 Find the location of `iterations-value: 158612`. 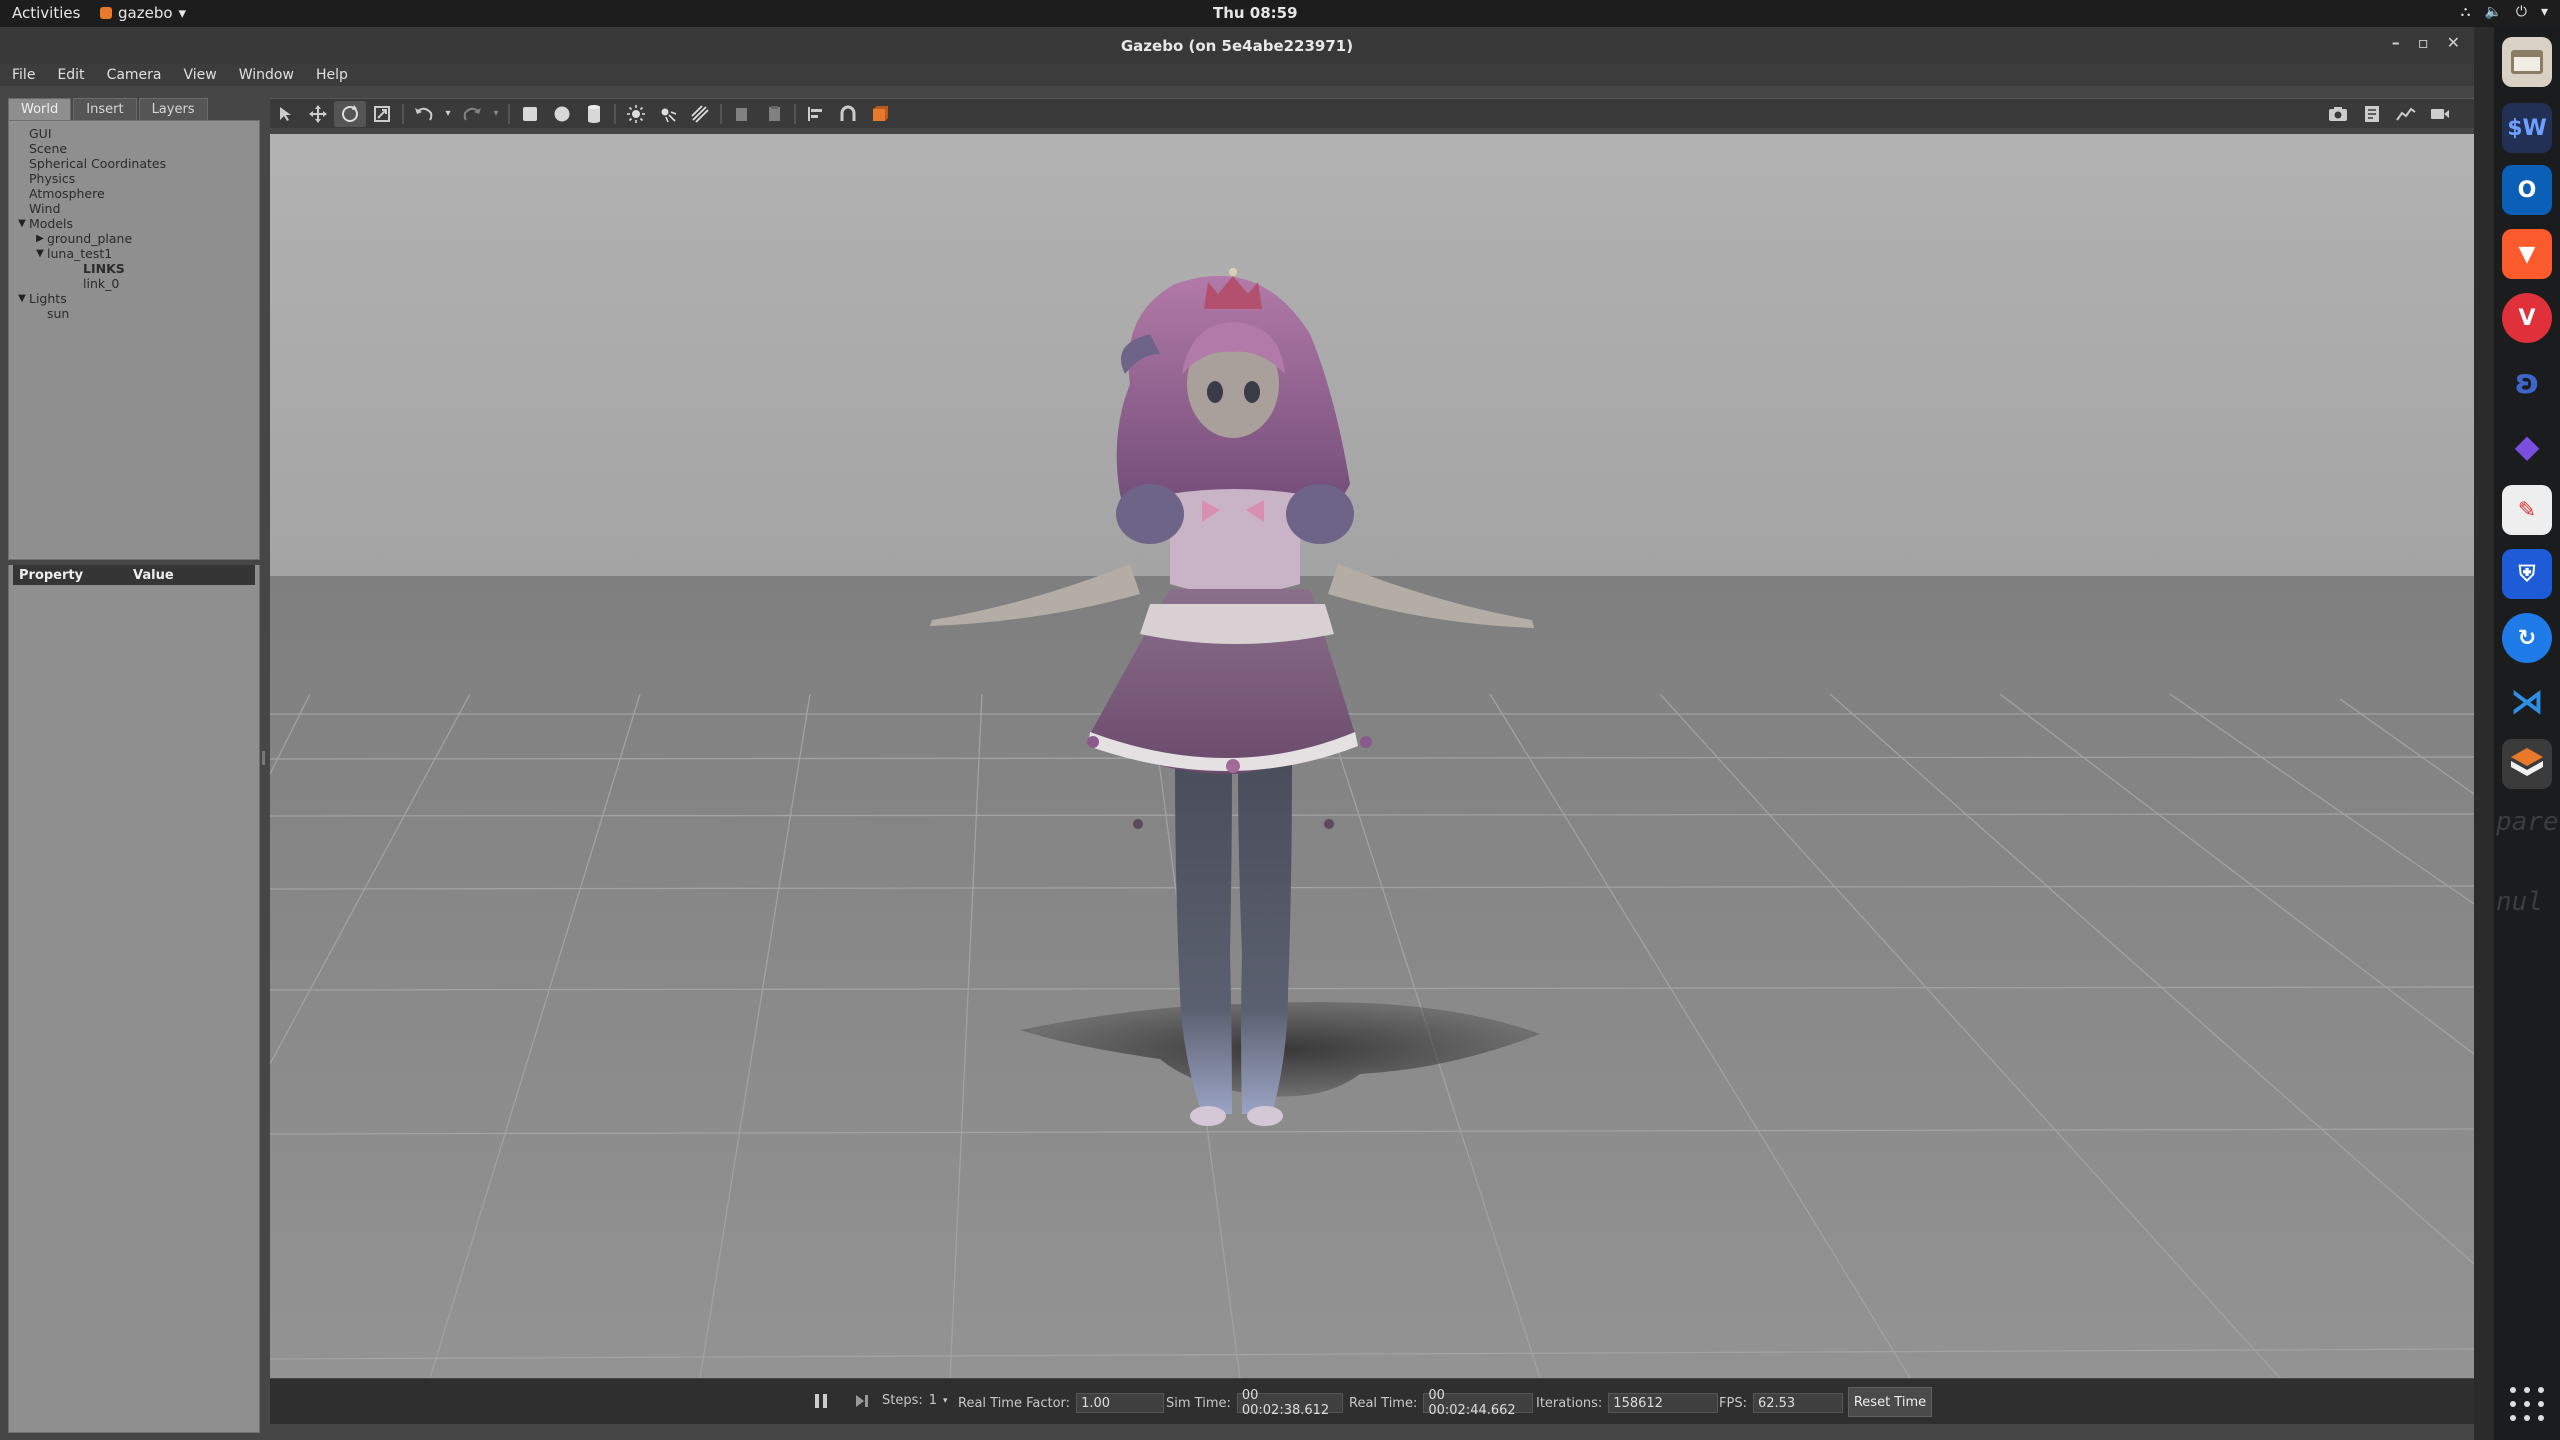

iterations-value: 158612 is located at coordinates (1663, 1403).